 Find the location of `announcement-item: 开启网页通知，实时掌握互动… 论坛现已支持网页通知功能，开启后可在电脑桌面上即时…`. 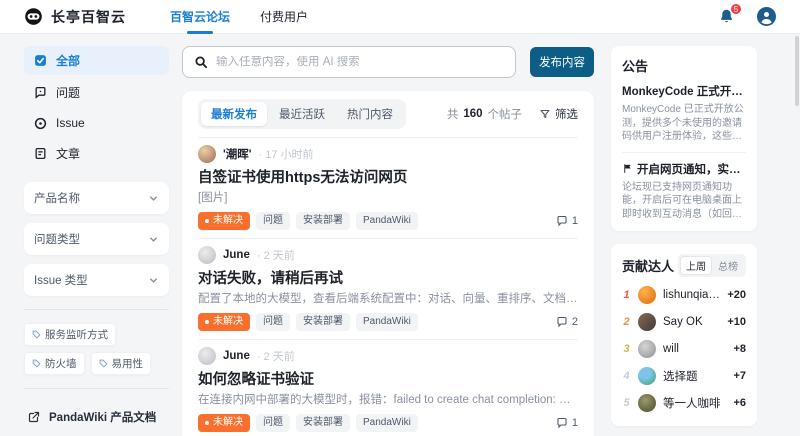

announcement-item: 开启网页通知，实时掌握互动… 论坛现已支持网页通知功能，开启后可在电脑桌面上即时… is located at coordinates (684, 191).